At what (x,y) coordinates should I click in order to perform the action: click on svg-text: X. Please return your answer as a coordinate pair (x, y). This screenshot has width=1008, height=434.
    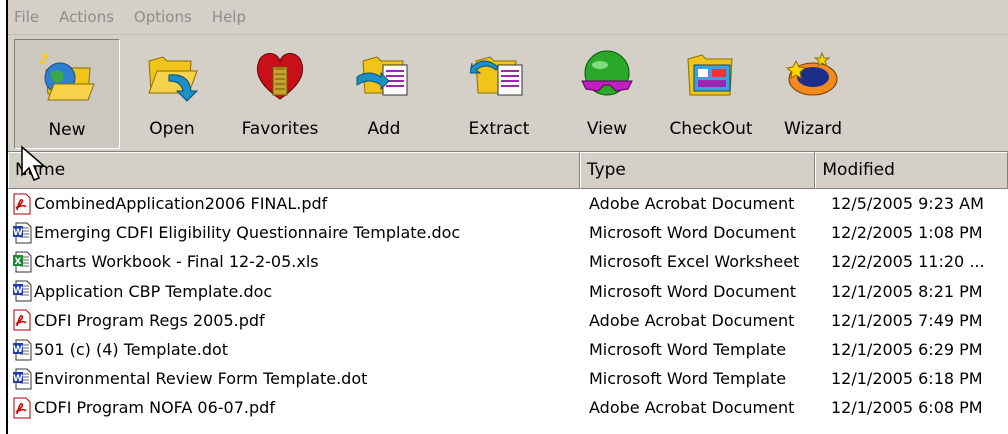
    Looking at the image, I should click on (18, 262).